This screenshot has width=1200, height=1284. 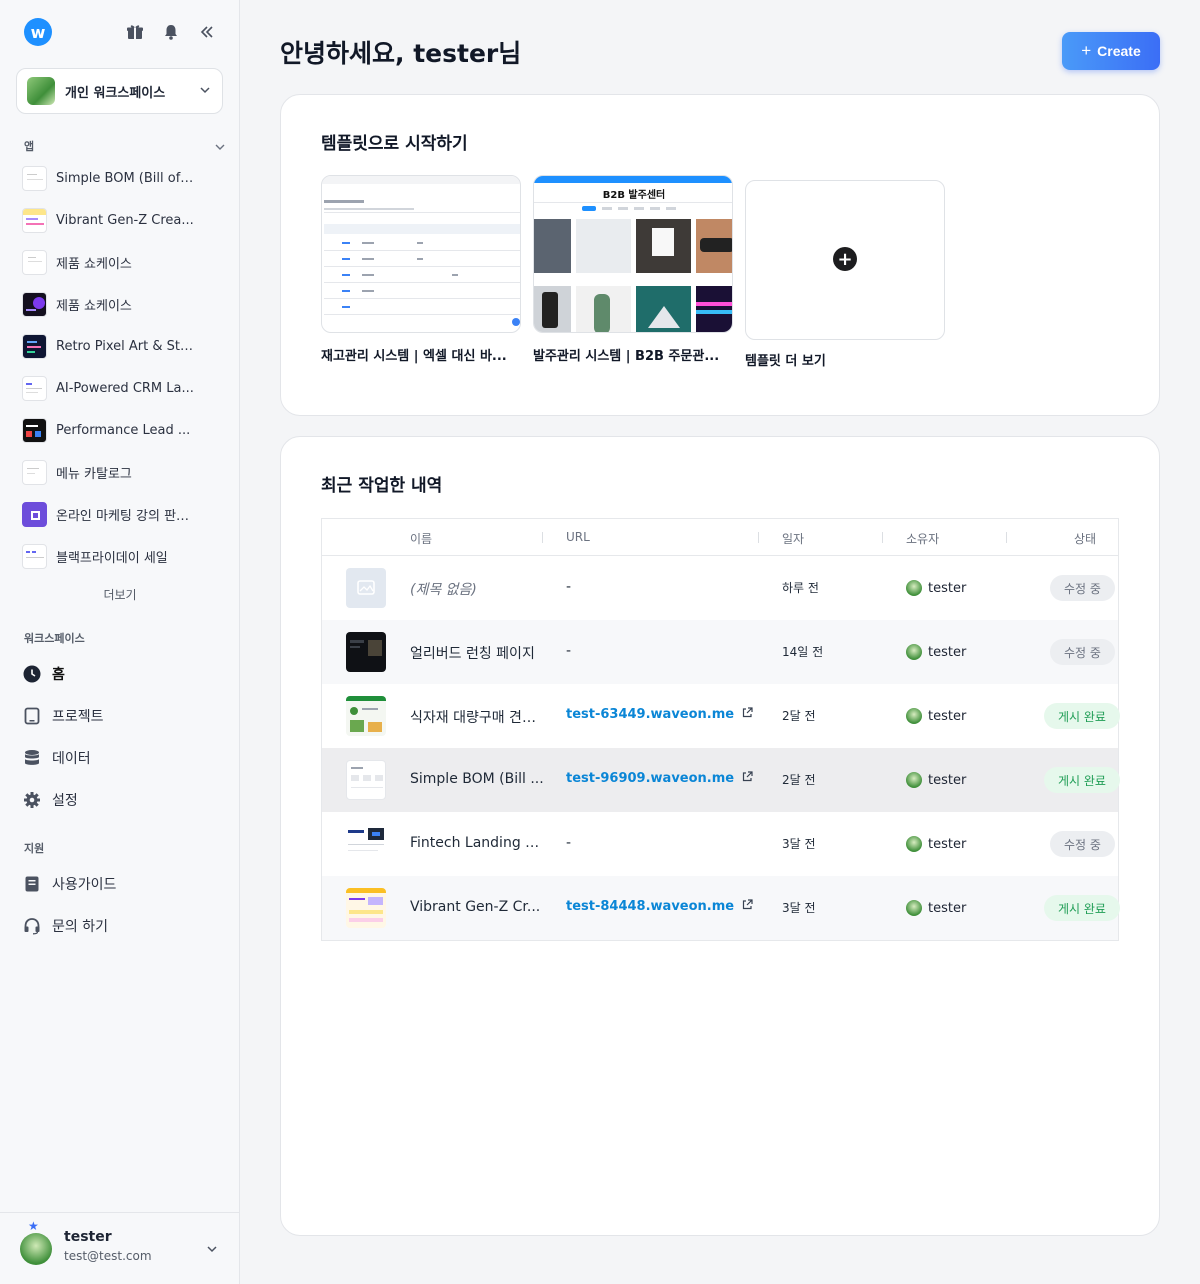 I want to click on template-card-ordering: B2B 발주센터, so click(x=633, y=254).